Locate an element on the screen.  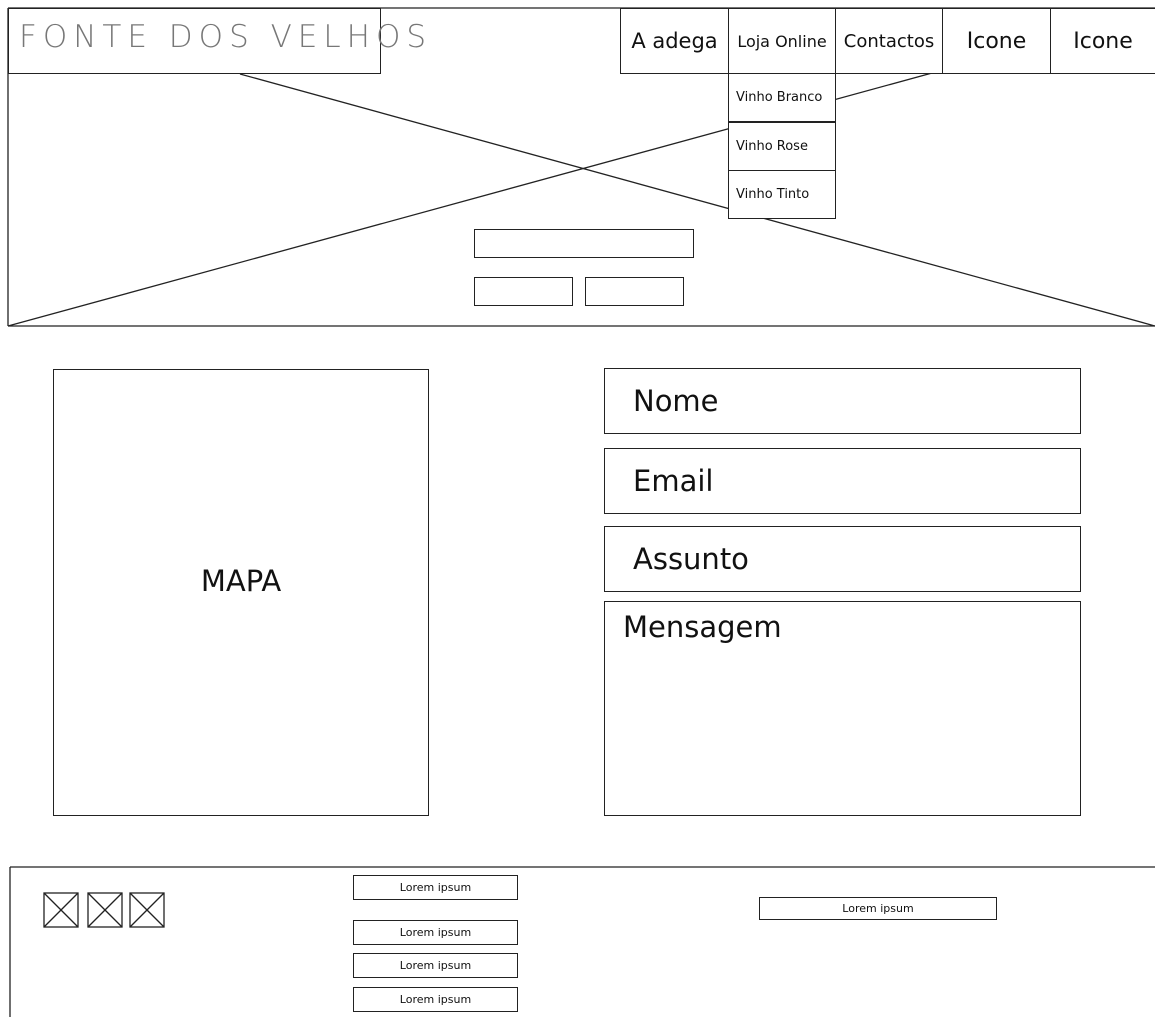
email-field: Email is located at coordinates (842, 481).